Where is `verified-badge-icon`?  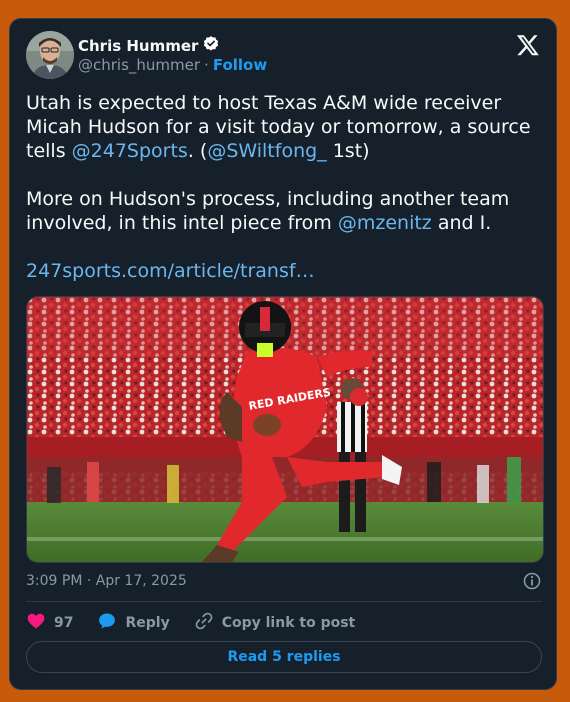 verified-badge-icon is located at coordinates (211, 46).